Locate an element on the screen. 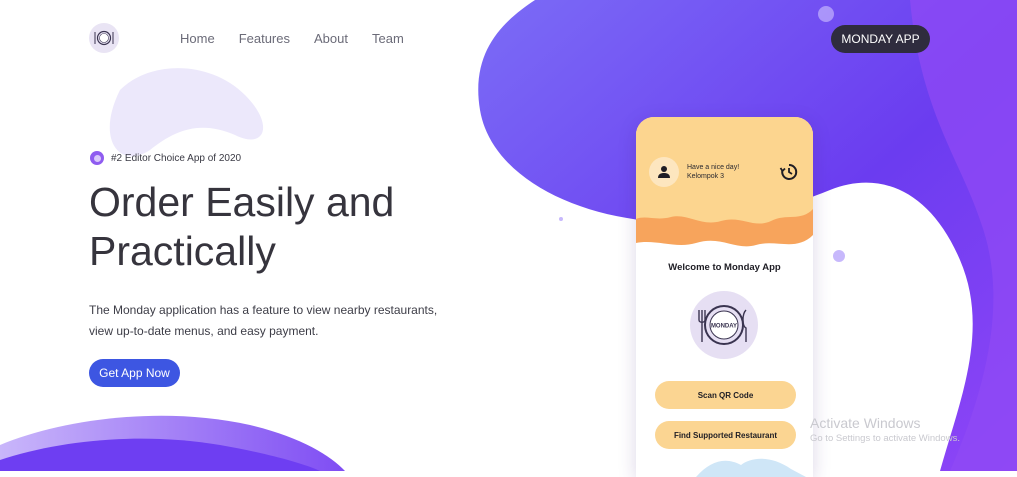  restaurant-plate-icon: MONDAY is located at coordinates (722, 325).